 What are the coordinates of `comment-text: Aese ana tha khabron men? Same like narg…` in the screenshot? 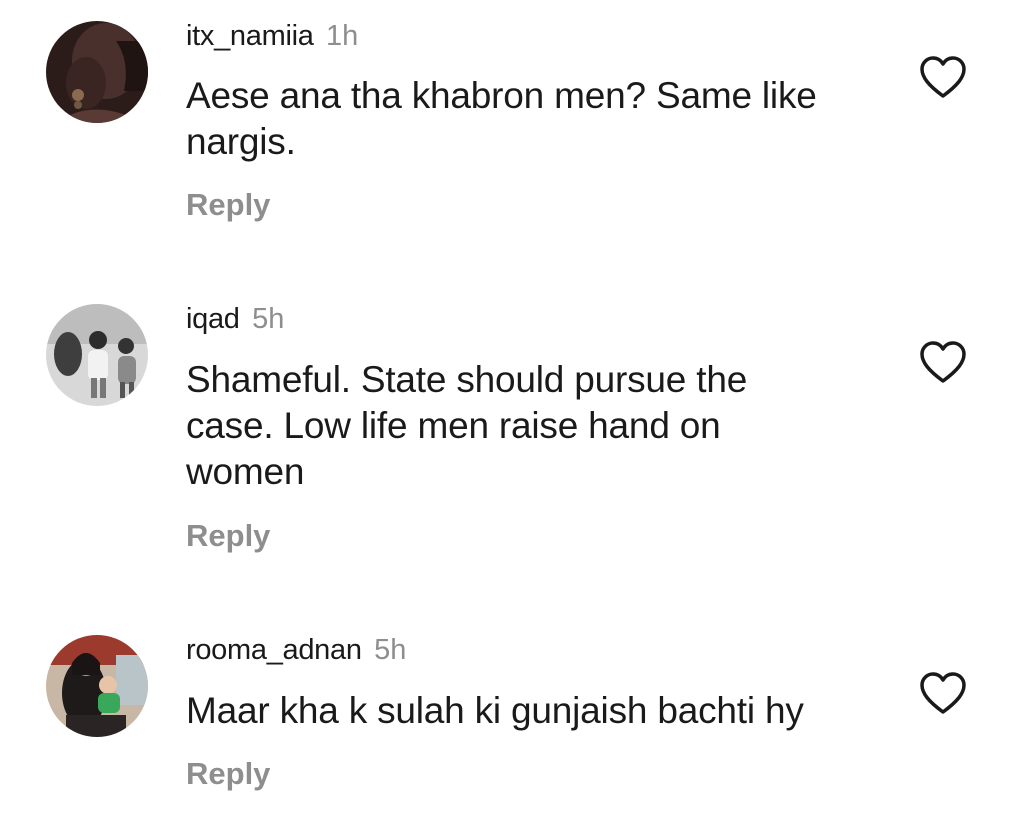 It's located at (501, 118).